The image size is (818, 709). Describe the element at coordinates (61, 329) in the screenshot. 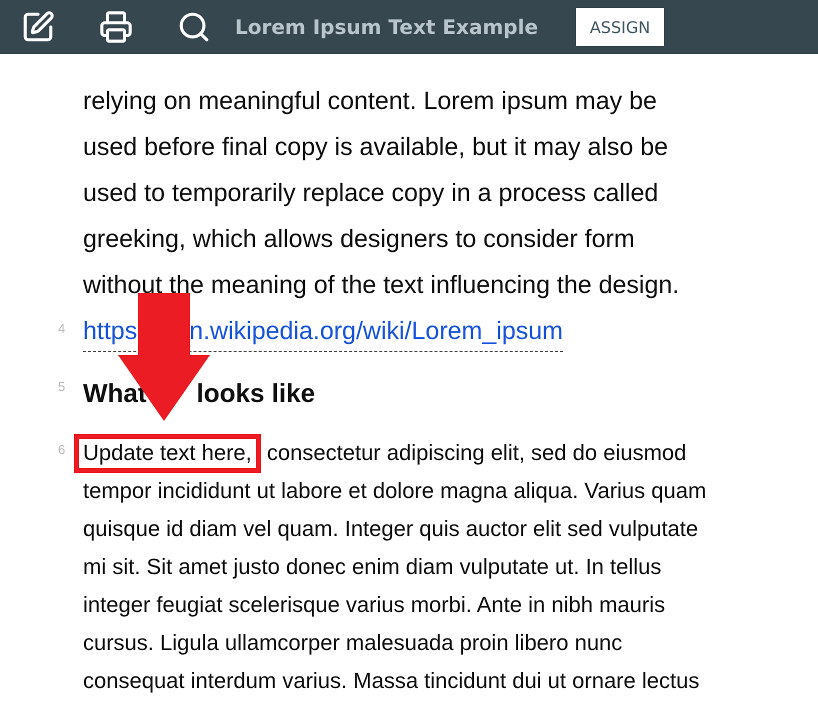

I see `line-number: 4` at that location.